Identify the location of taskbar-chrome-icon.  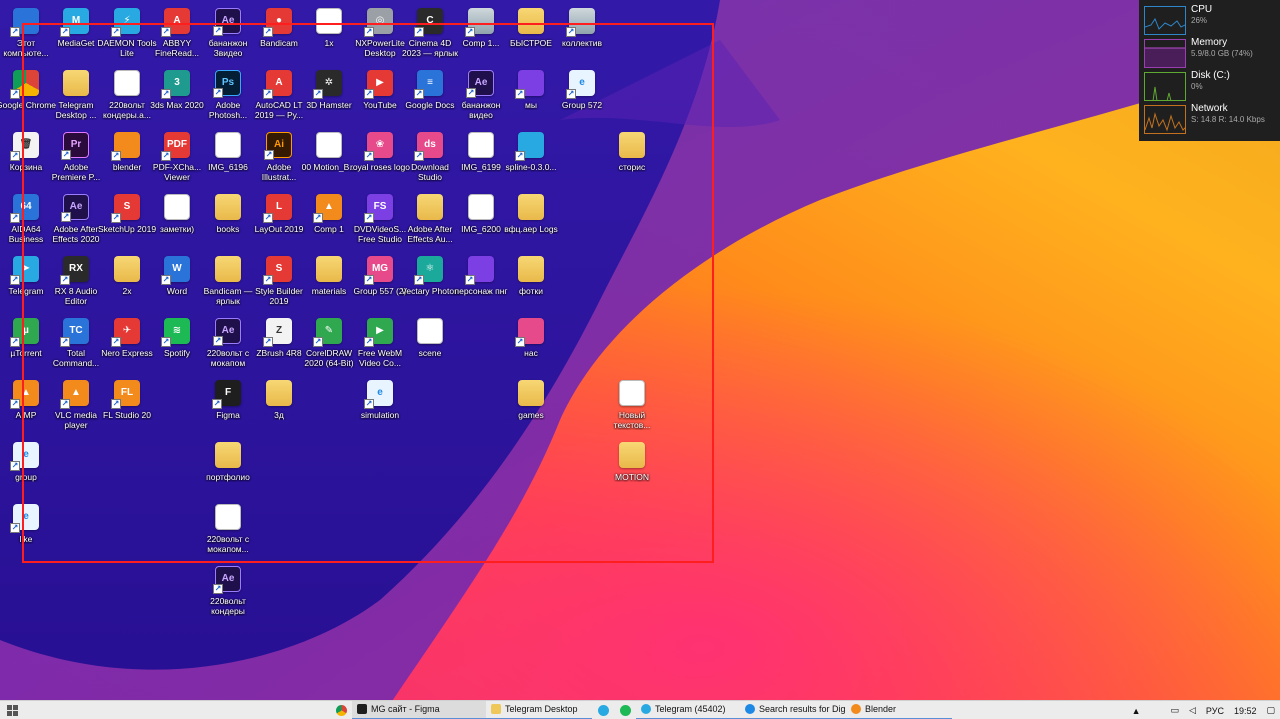
(341, 710).